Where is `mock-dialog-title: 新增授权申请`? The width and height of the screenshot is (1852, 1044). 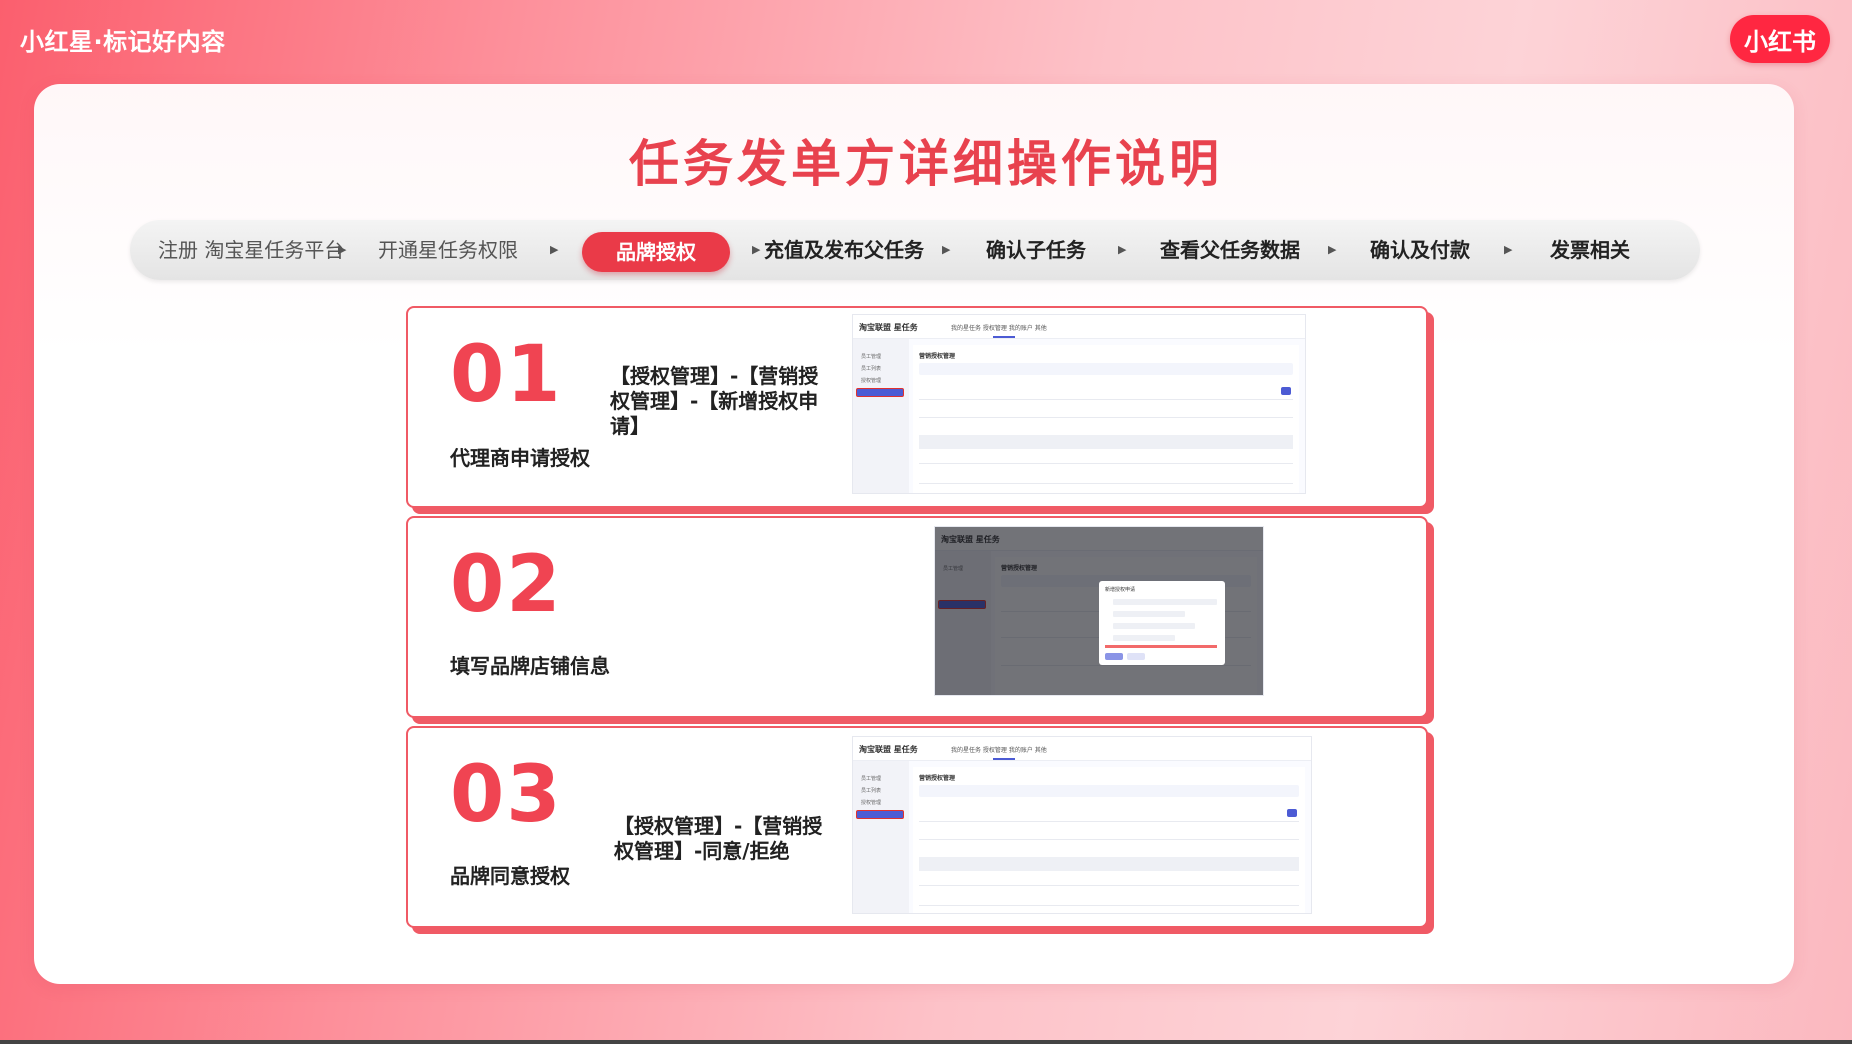 mock-dialog-title: 新增授权申请 is located at coordinates (1120, 590).